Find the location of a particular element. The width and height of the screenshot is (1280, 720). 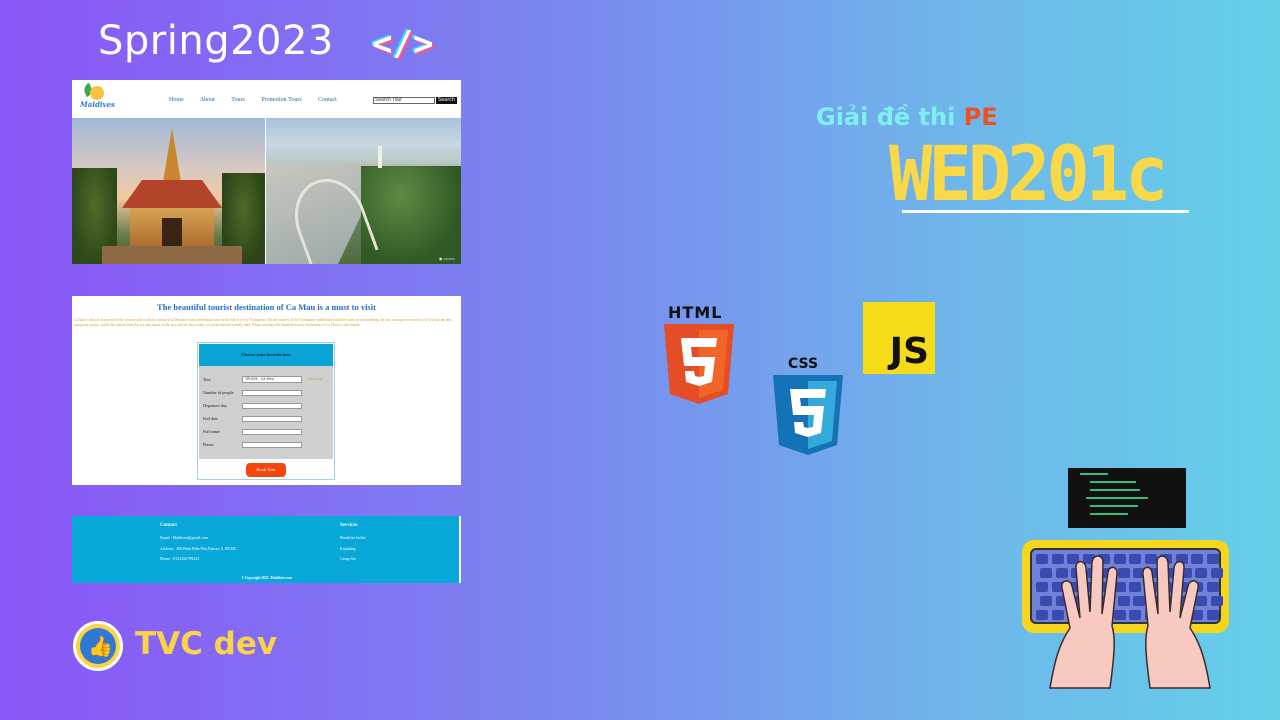

full-name-input is located at coordinates (272, 432).